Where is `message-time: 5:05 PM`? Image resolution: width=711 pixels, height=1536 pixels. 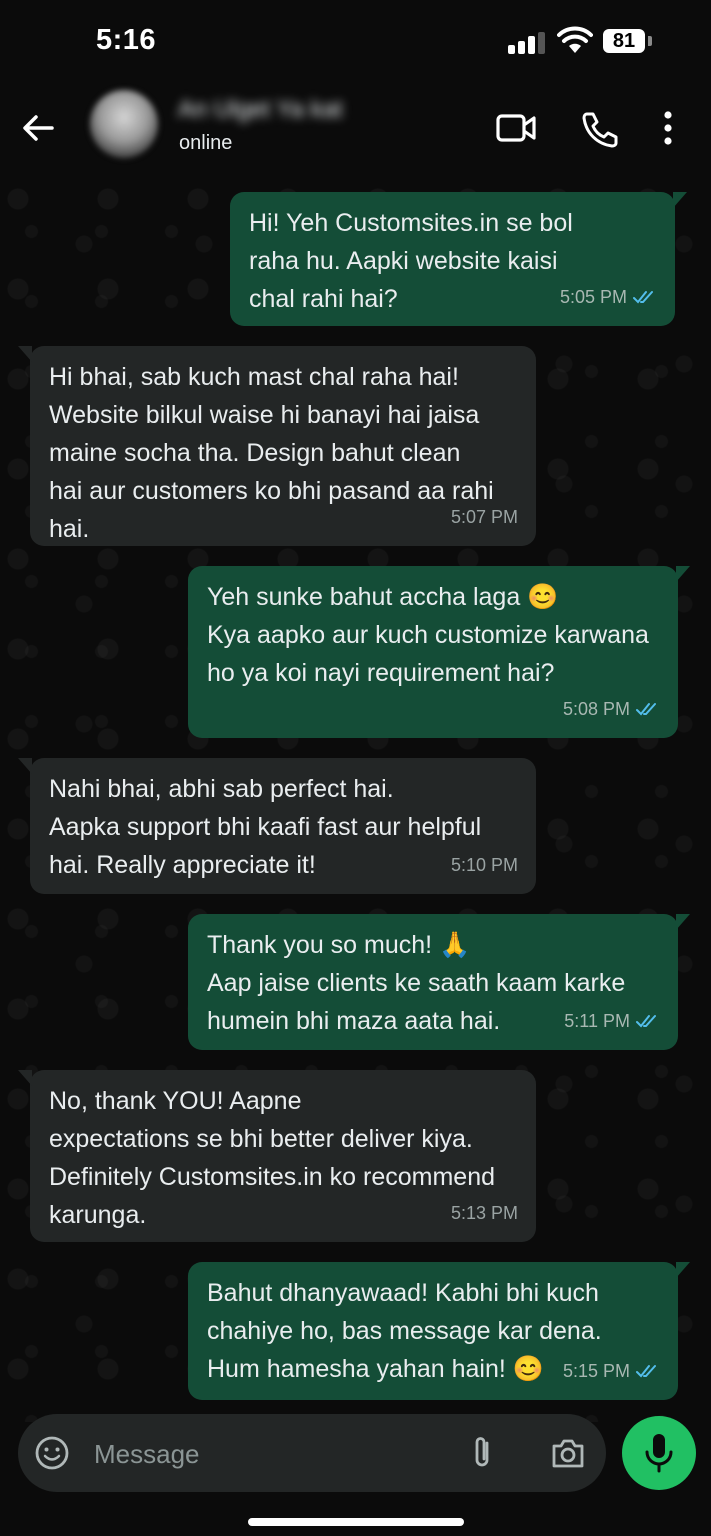
message-time: 5:05 PM is located at coordinates (593, 297).